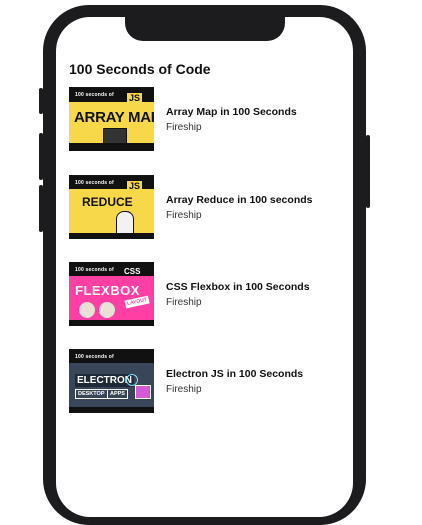  Describe the element at coordinates (231, 112) in the screenshot. I see `video-title: Array Map in 100 Seconds` at that location.